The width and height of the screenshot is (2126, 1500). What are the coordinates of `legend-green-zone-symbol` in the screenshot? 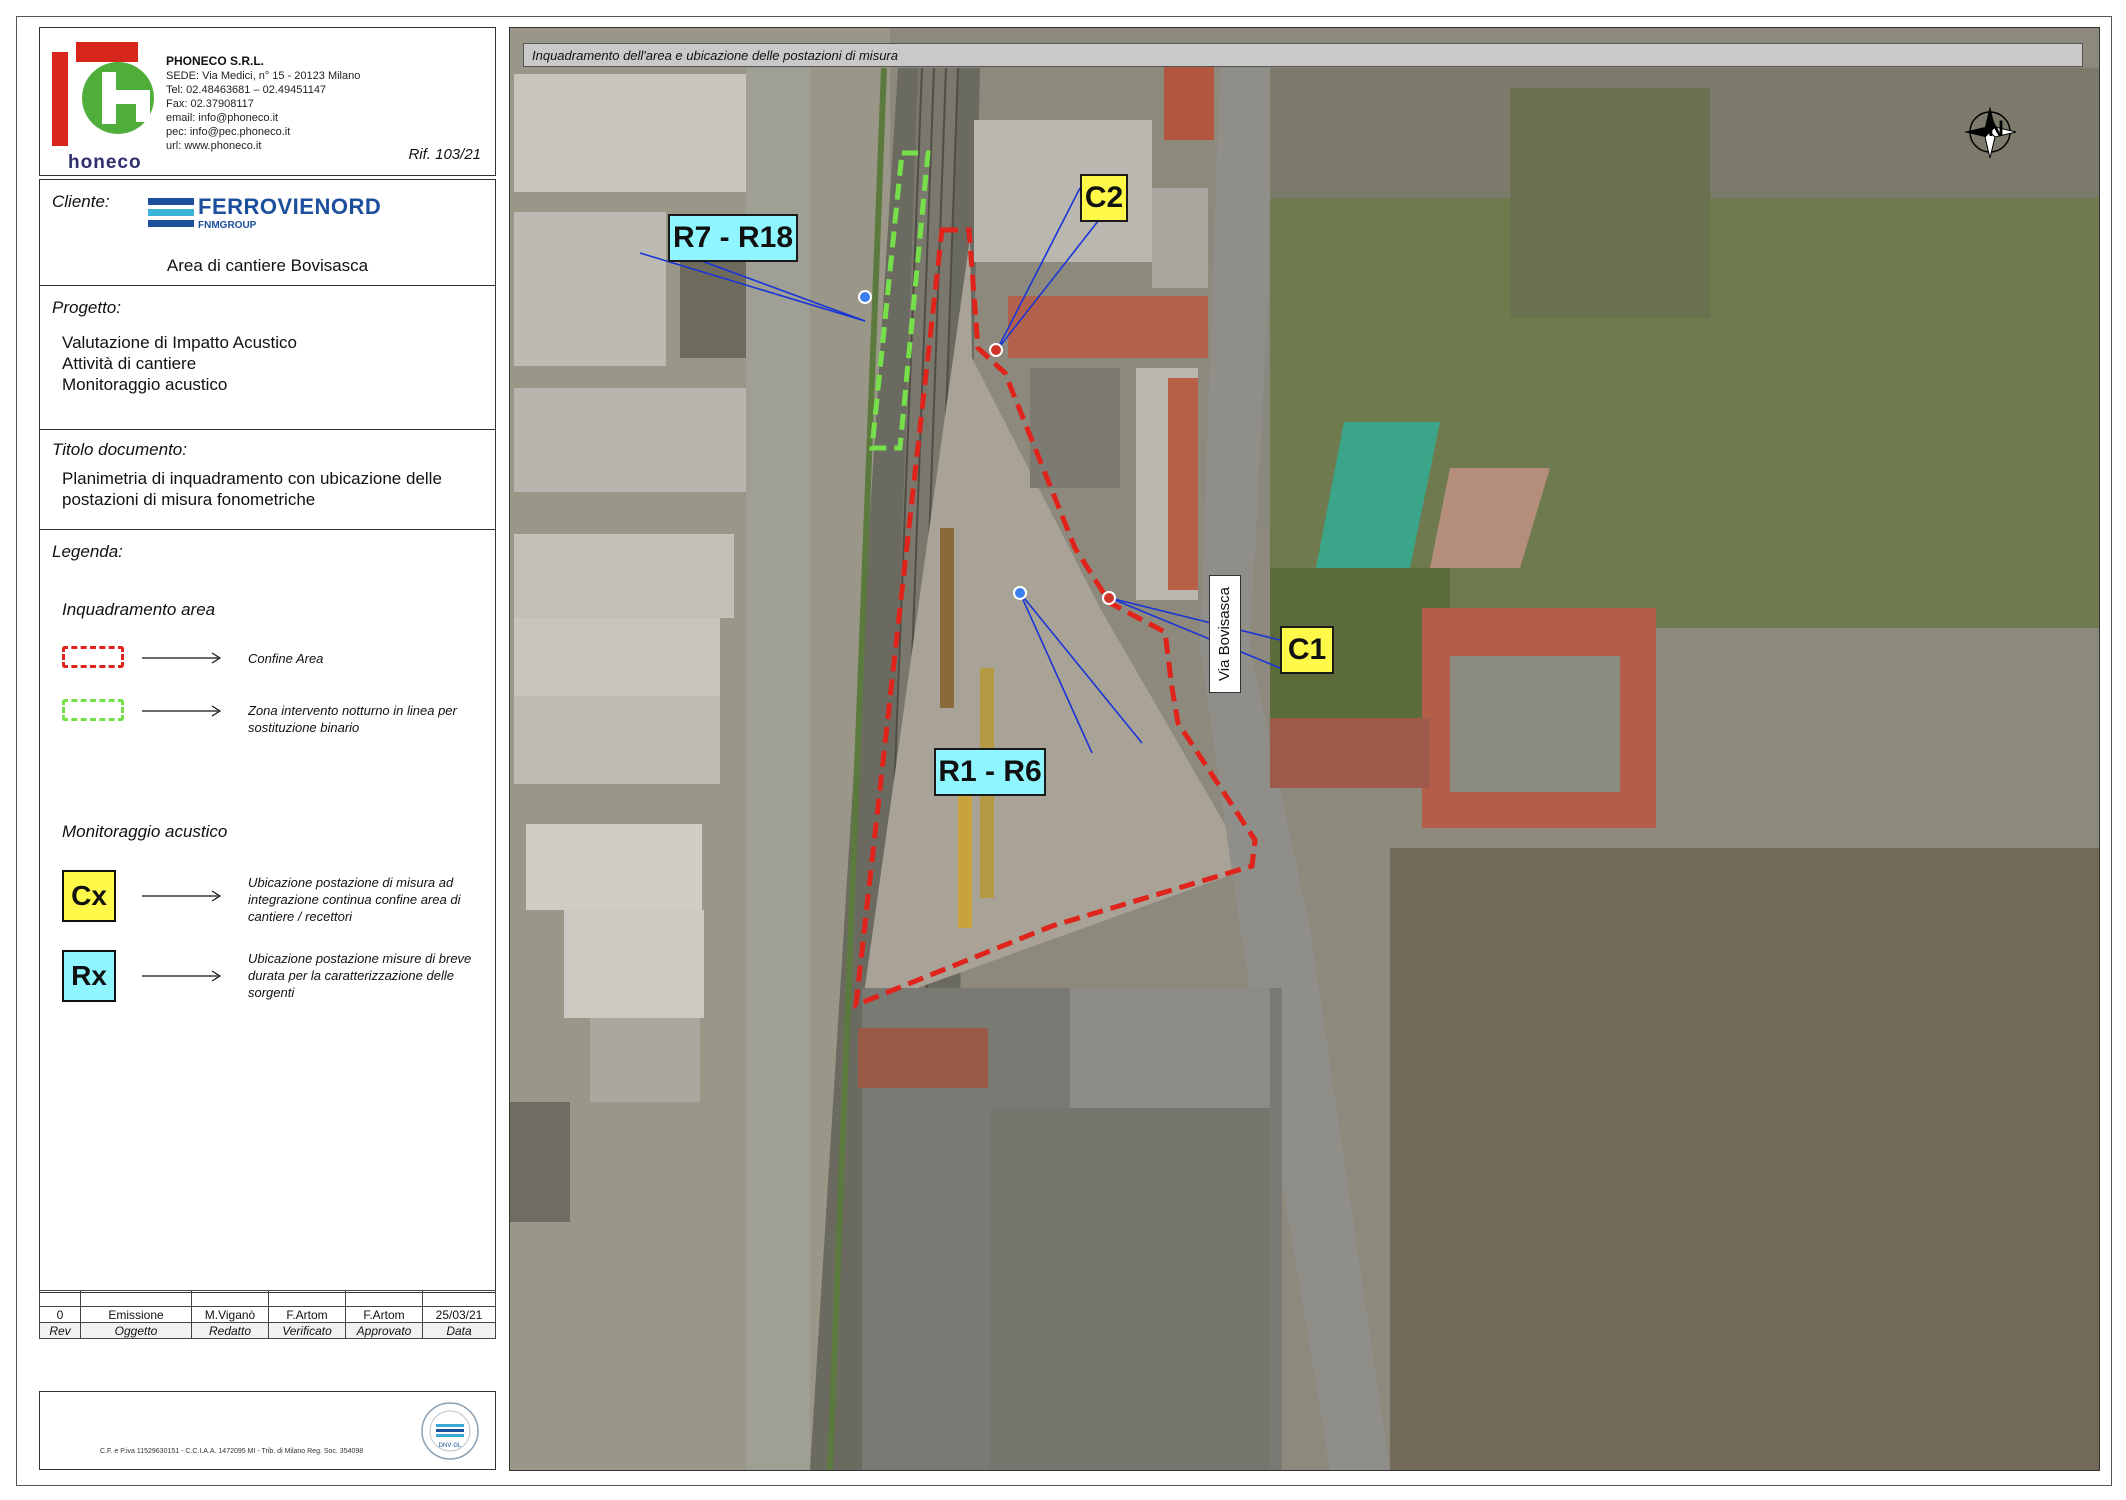 It's located at (93, 710).